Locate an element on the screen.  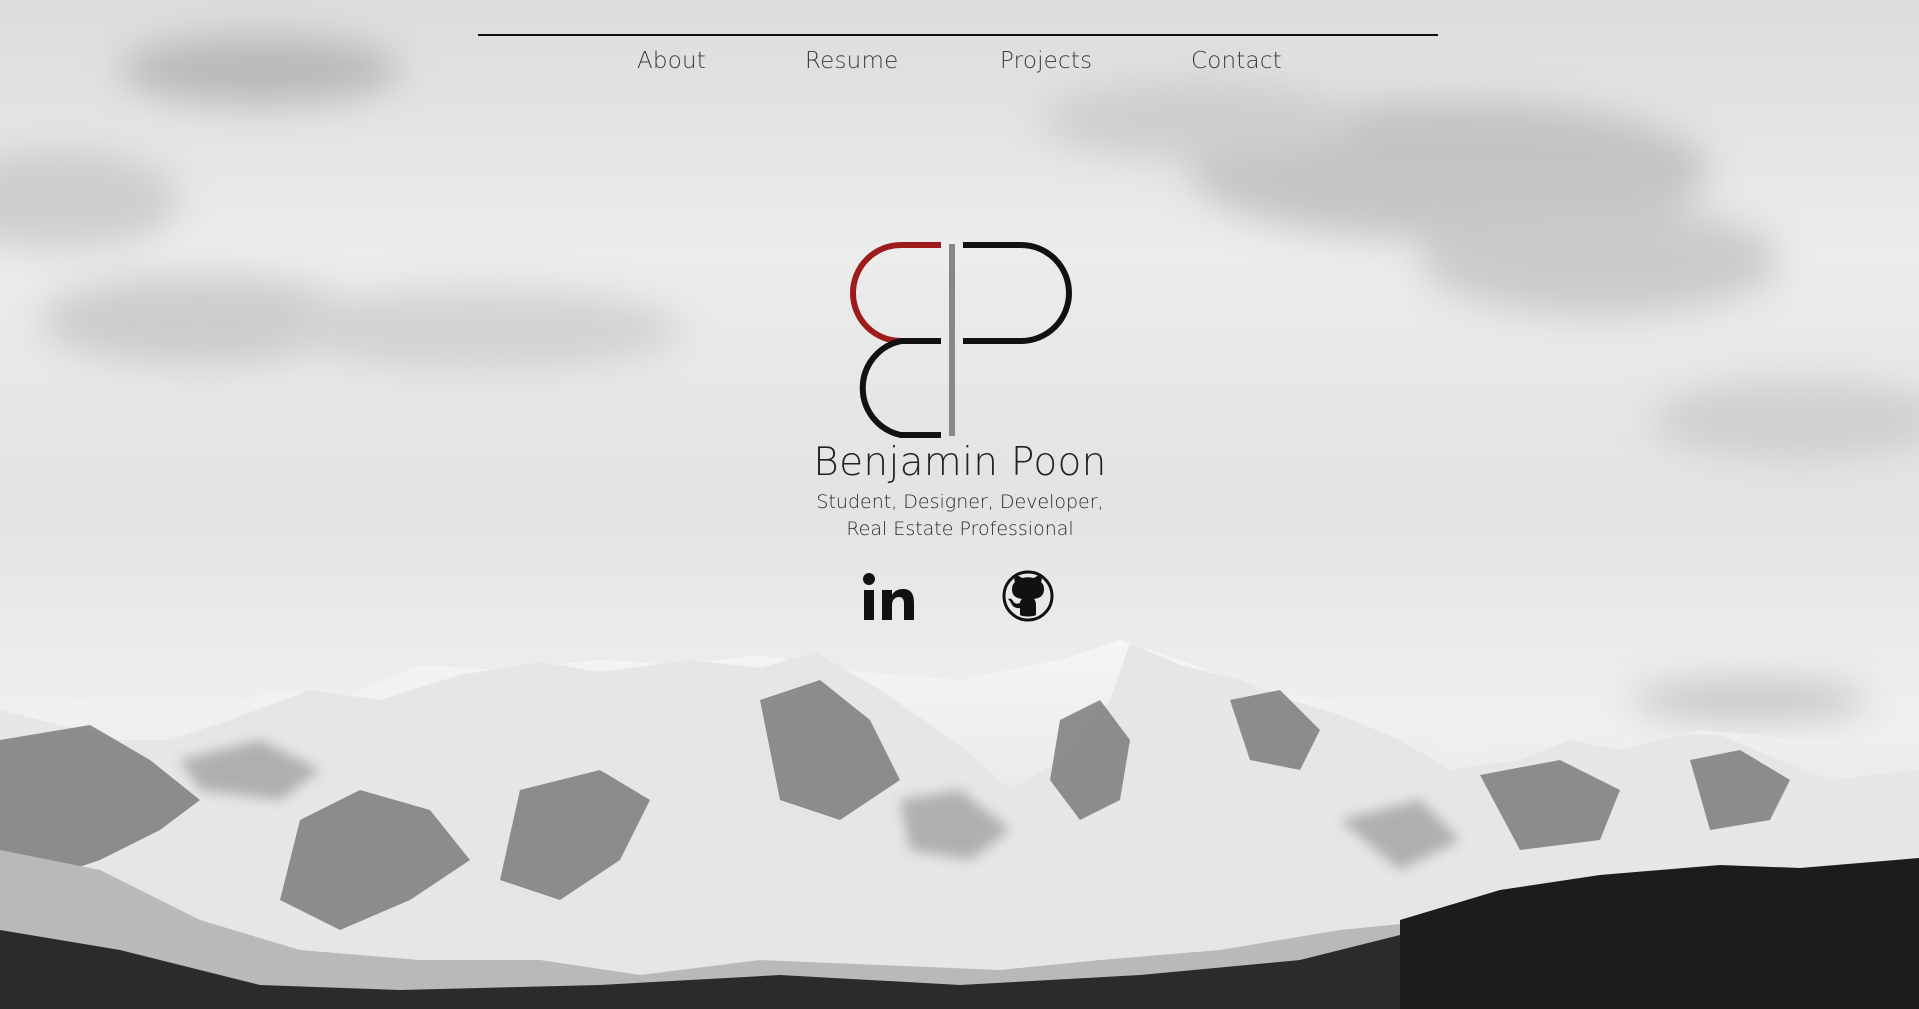
github-icon is located at coordinates (1028, 596).